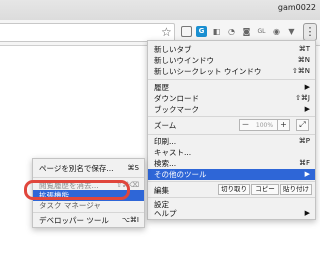 The width and height of the screenshot is (320, 263). I want to click on edit-row: 編集 切り取り コピー 貼り付け, so click(231, 189).